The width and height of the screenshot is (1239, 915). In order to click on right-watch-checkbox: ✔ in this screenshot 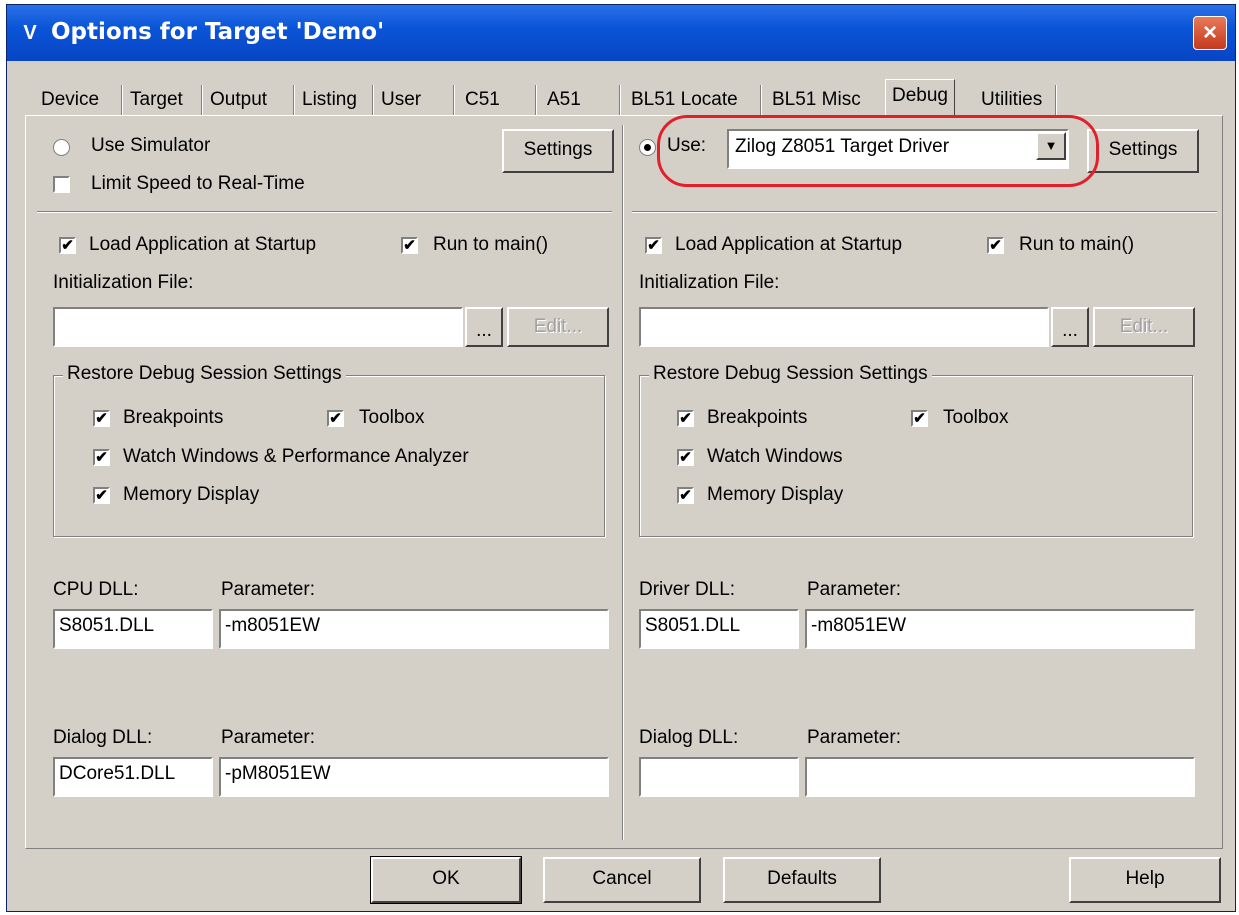, I will do `click(685, 457)`.